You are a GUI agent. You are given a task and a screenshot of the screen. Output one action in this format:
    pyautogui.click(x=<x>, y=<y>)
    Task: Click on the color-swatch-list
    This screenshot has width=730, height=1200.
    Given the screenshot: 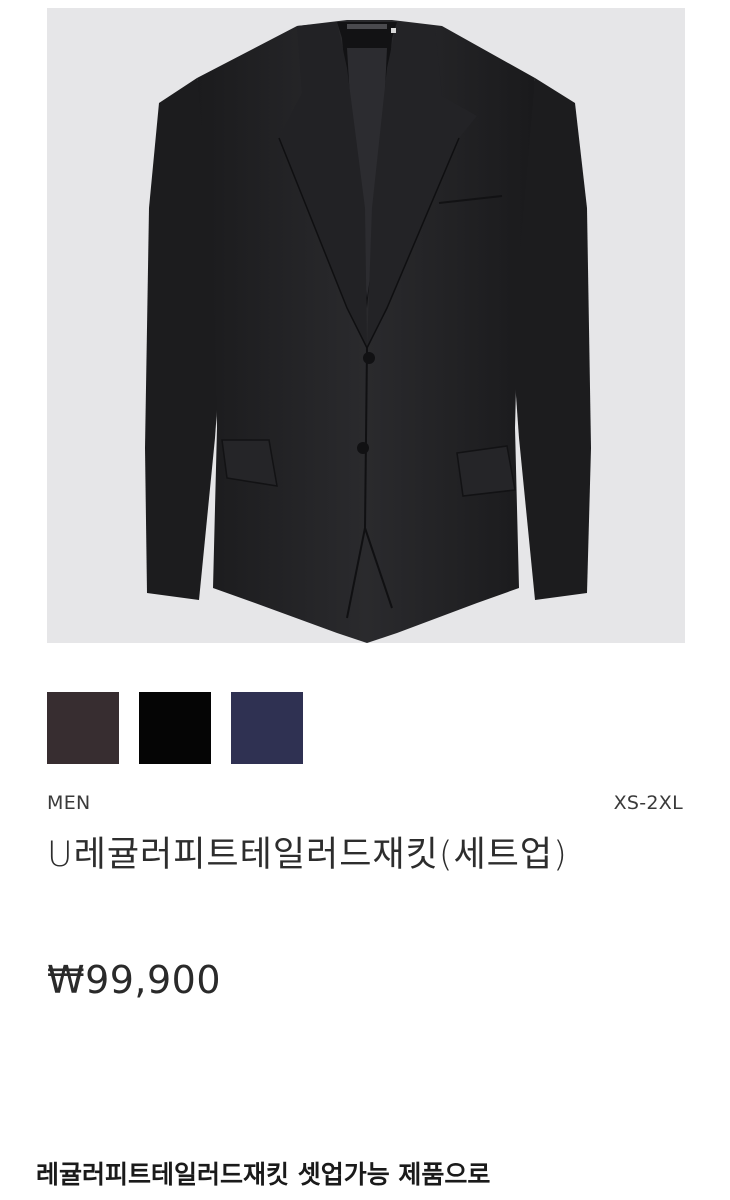 What is the action you would take?
    pyautogui.click(x=175, y=728)
    